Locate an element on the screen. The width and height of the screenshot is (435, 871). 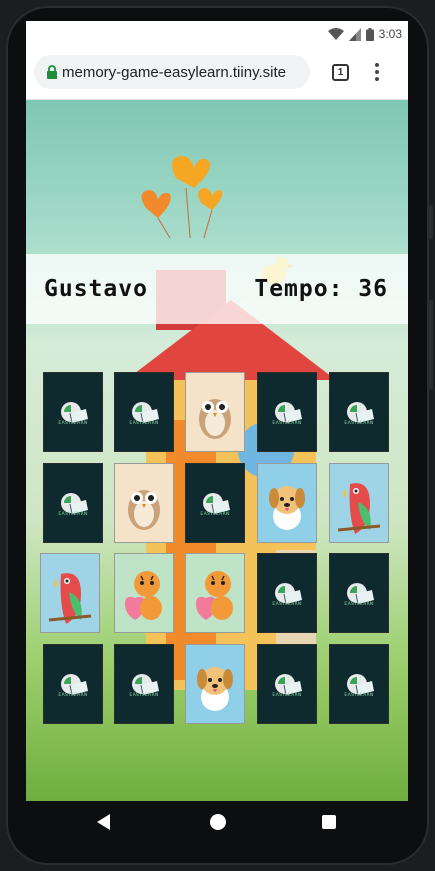
power-button is located at coordinates (431, 345).